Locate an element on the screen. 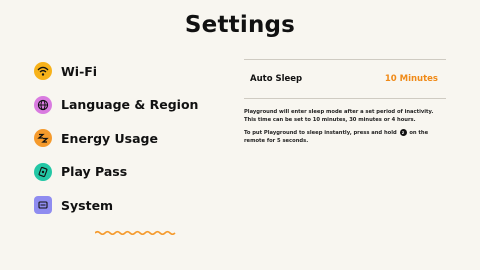  globe-icon is located at coordinates (43, 104).